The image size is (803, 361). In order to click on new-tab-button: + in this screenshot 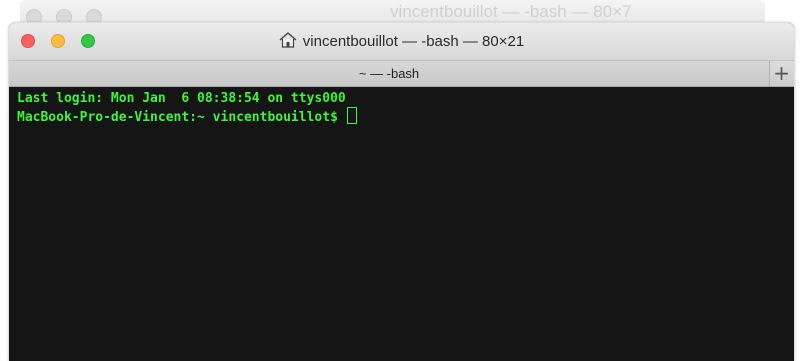, I will do `click(781, 73)`.